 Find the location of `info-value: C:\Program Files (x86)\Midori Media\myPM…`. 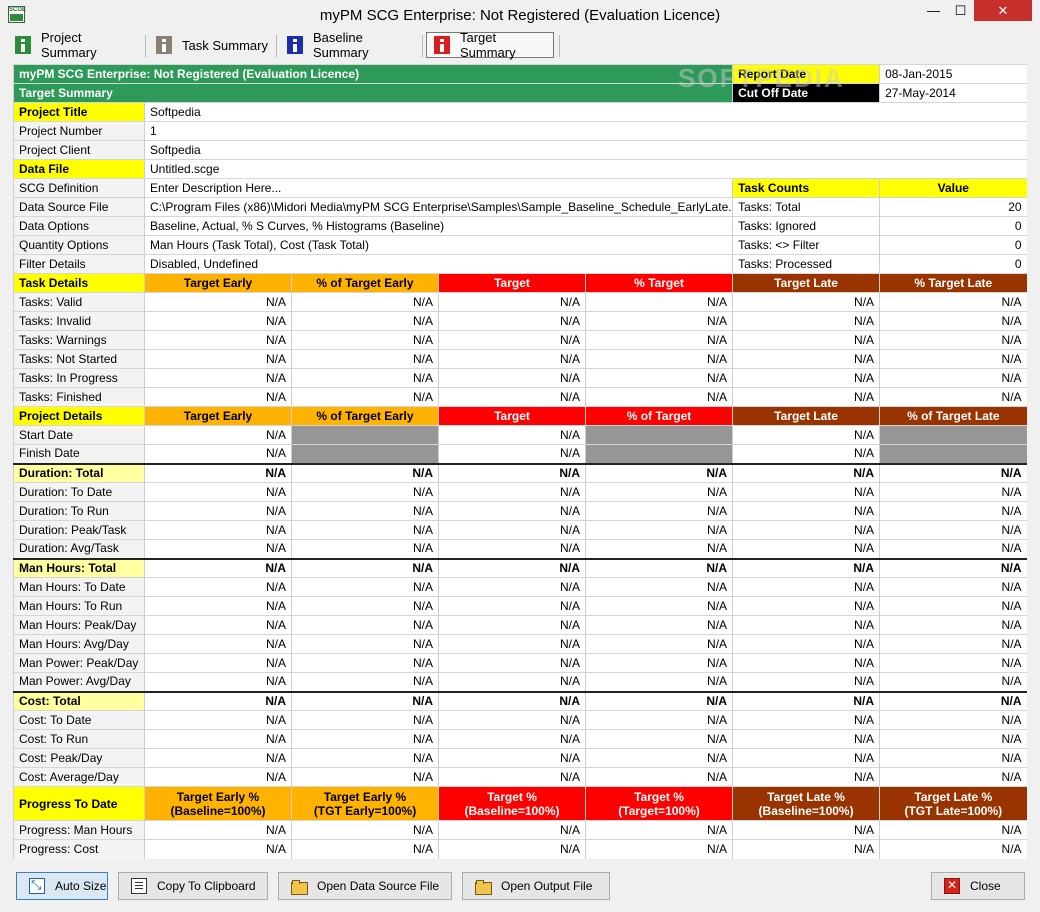

info-value: C:\Program Files (x86)\Midori Media\myPM… is located at coordinates (438, 207).